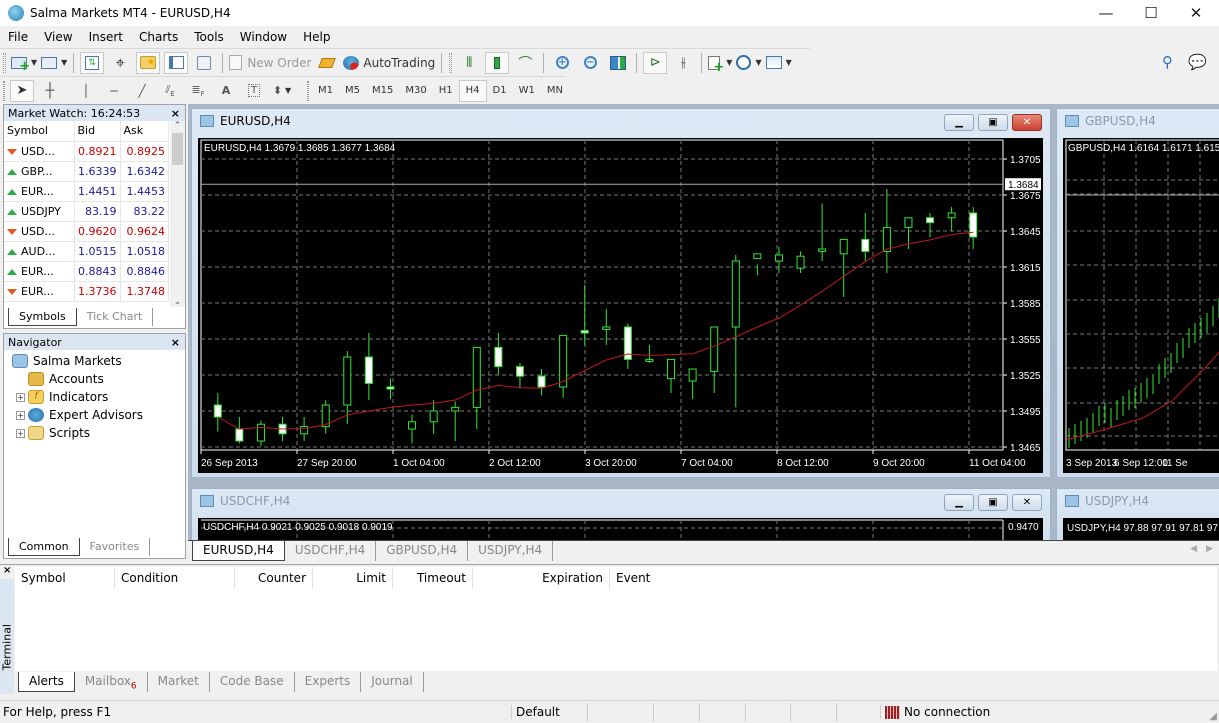  What do you see at coordinates (142, 91) in the screenshot?
I see `trendline-tool: ╱` at bounding box center [142, 91].